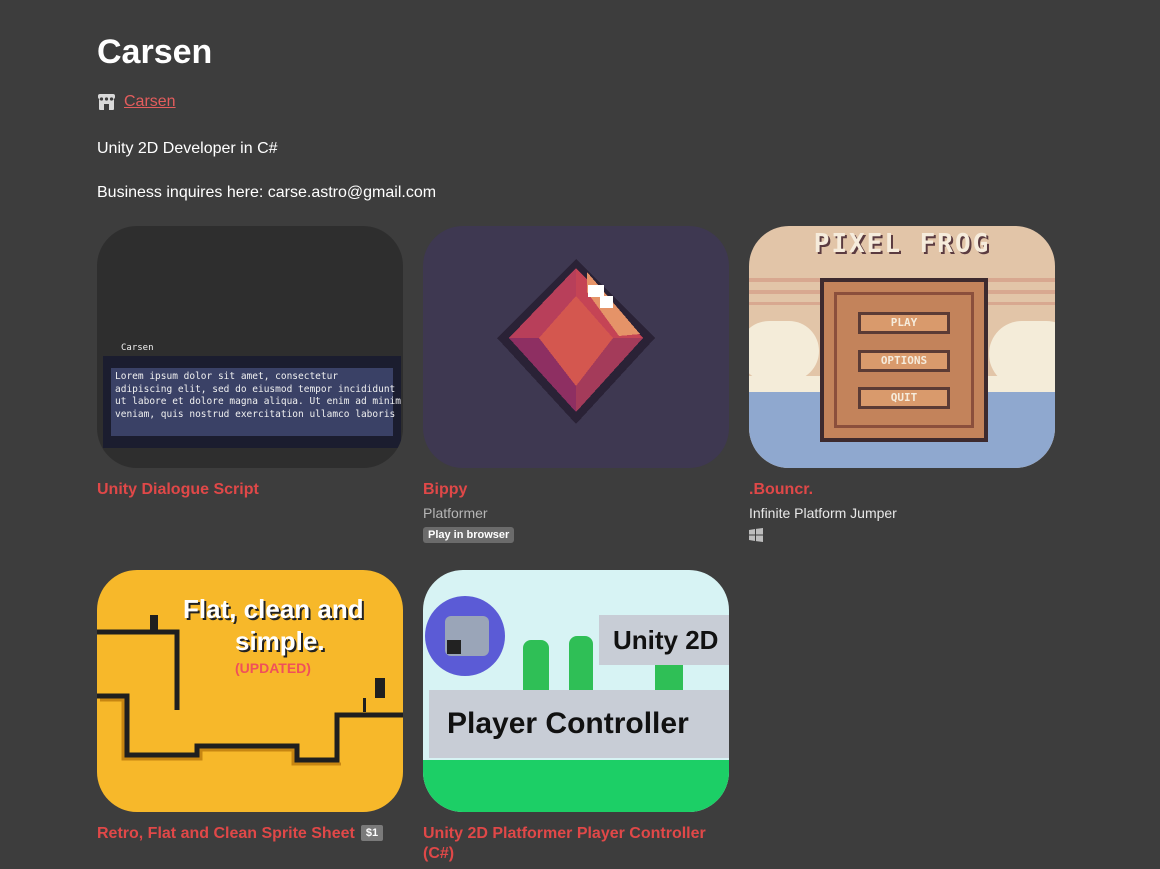 The image size is (1160, 869). What do you see at coordinates (904, 361) in the screenshot?
I see `crate-button-options: OPTIONS` at bounding box center [904, 361].